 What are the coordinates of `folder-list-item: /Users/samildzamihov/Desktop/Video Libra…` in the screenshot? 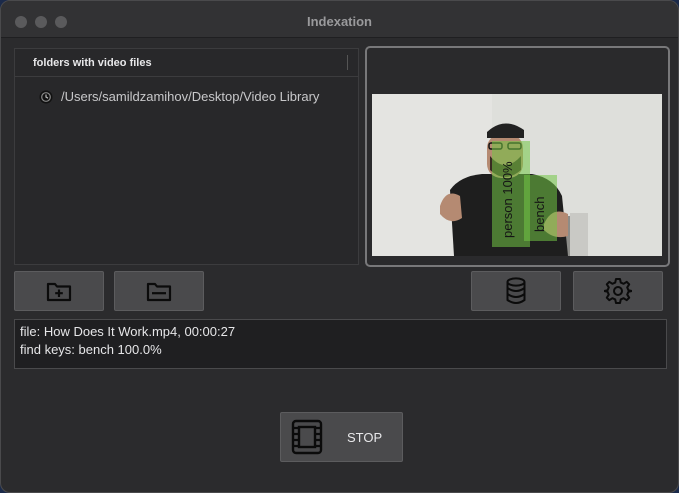 It's located at (186, 97).